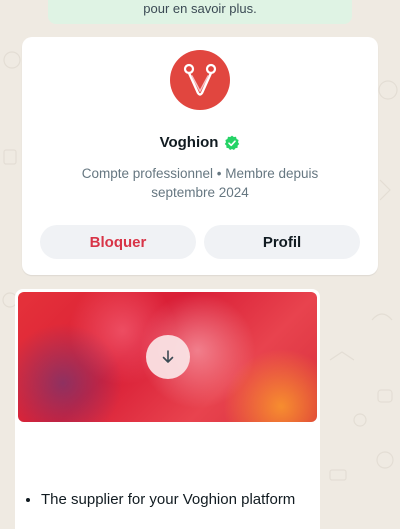 The height and width of the screenshot is (529, 400). I want to click on message-list: The supplier for your Voghion platform, so click(172, 500).